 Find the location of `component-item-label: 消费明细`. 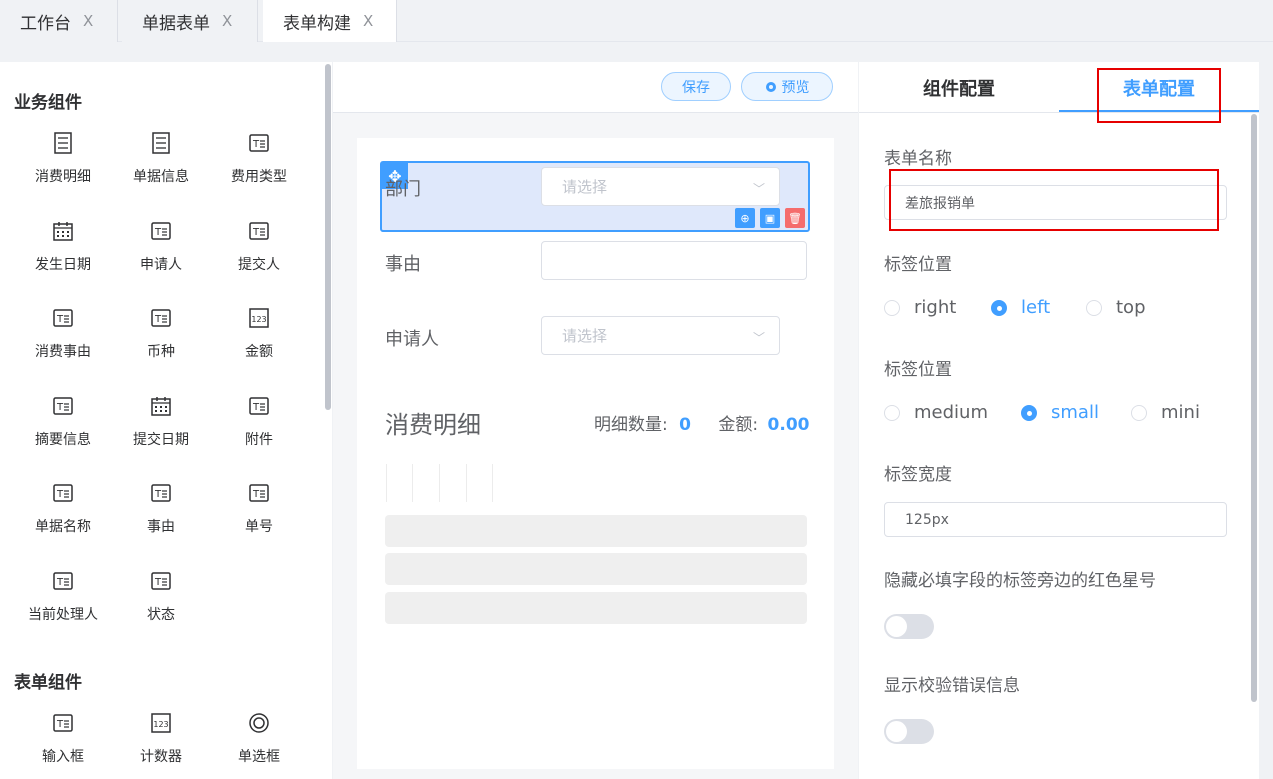

component-item-label: 消费明细 is located at coordinates (63, 177).